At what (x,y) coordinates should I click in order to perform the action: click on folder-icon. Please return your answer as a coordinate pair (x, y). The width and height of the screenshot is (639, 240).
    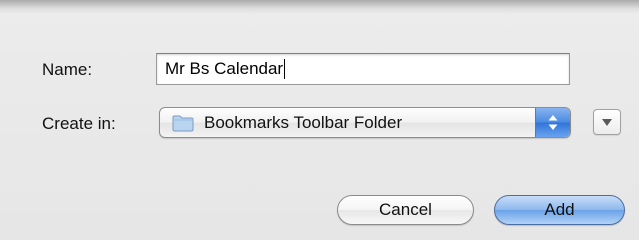
    Looking at the image, I should click on (183, 123).